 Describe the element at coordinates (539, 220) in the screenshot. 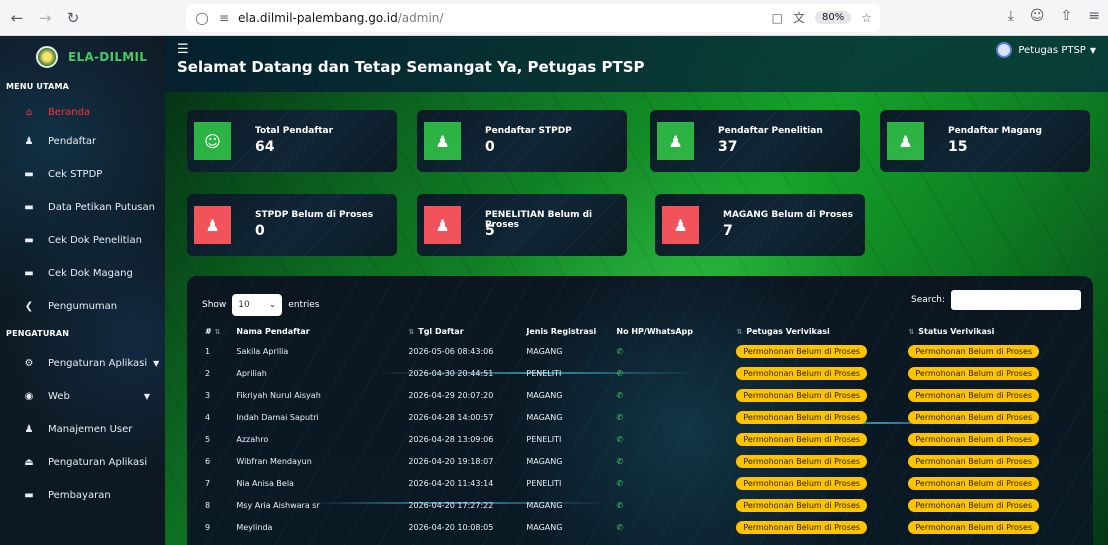

I see `card-label: PENELITIAN Belum di Proses` at that location.